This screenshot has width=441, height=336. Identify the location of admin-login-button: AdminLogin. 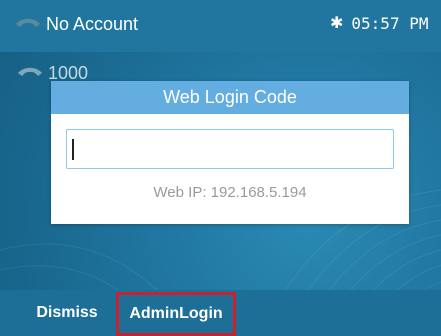
(176, 314).